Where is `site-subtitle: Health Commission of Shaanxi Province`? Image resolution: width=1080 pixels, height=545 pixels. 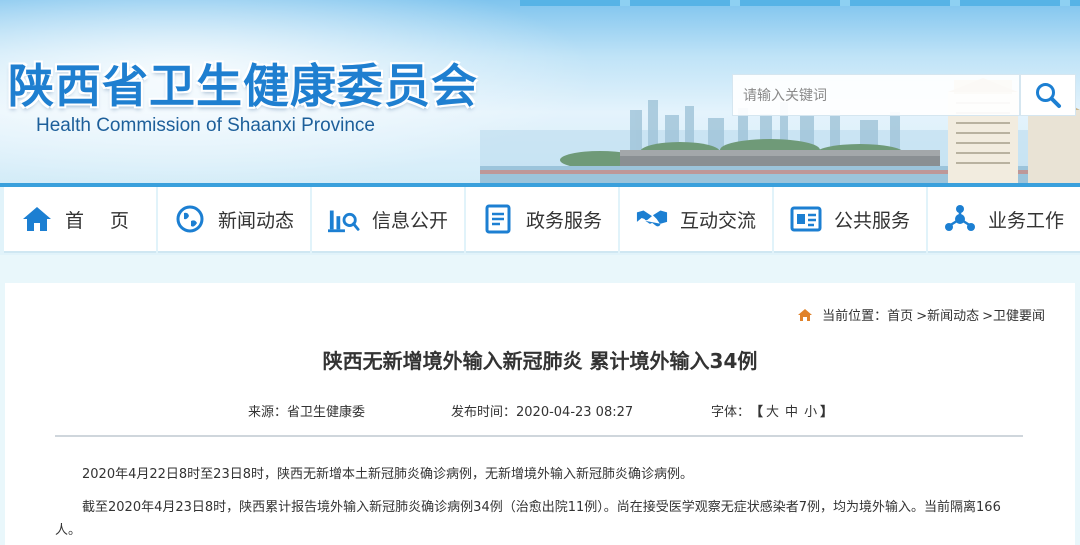
site-subtitle: Health Commission of Shaanxi Province is located at coordinates (205, 125).